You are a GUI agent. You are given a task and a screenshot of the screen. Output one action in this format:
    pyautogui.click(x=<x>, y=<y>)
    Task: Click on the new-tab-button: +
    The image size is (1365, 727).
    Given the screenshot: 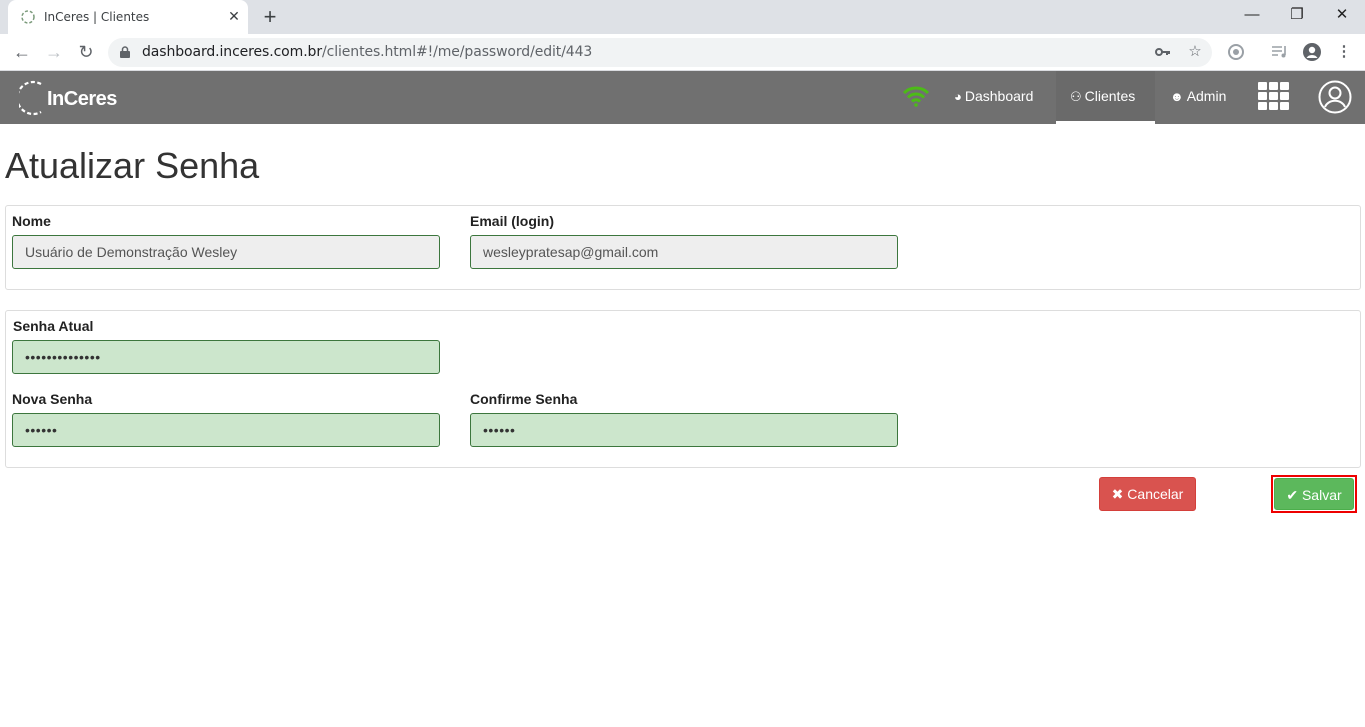 What is the action you would take?
    pyautogui.click(x=270, y=17)
    